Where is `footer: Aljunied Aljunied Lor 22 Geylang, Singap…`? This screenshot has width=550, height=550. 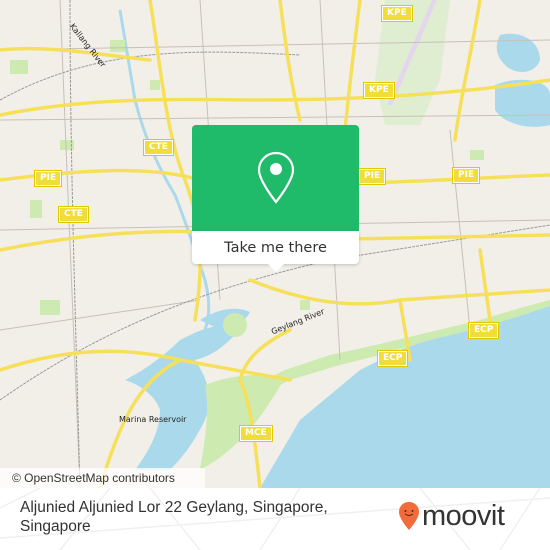
footer: Aljunied Aljunied Lor 22 Geylang, Singap… is located at coordinates (275, 519).